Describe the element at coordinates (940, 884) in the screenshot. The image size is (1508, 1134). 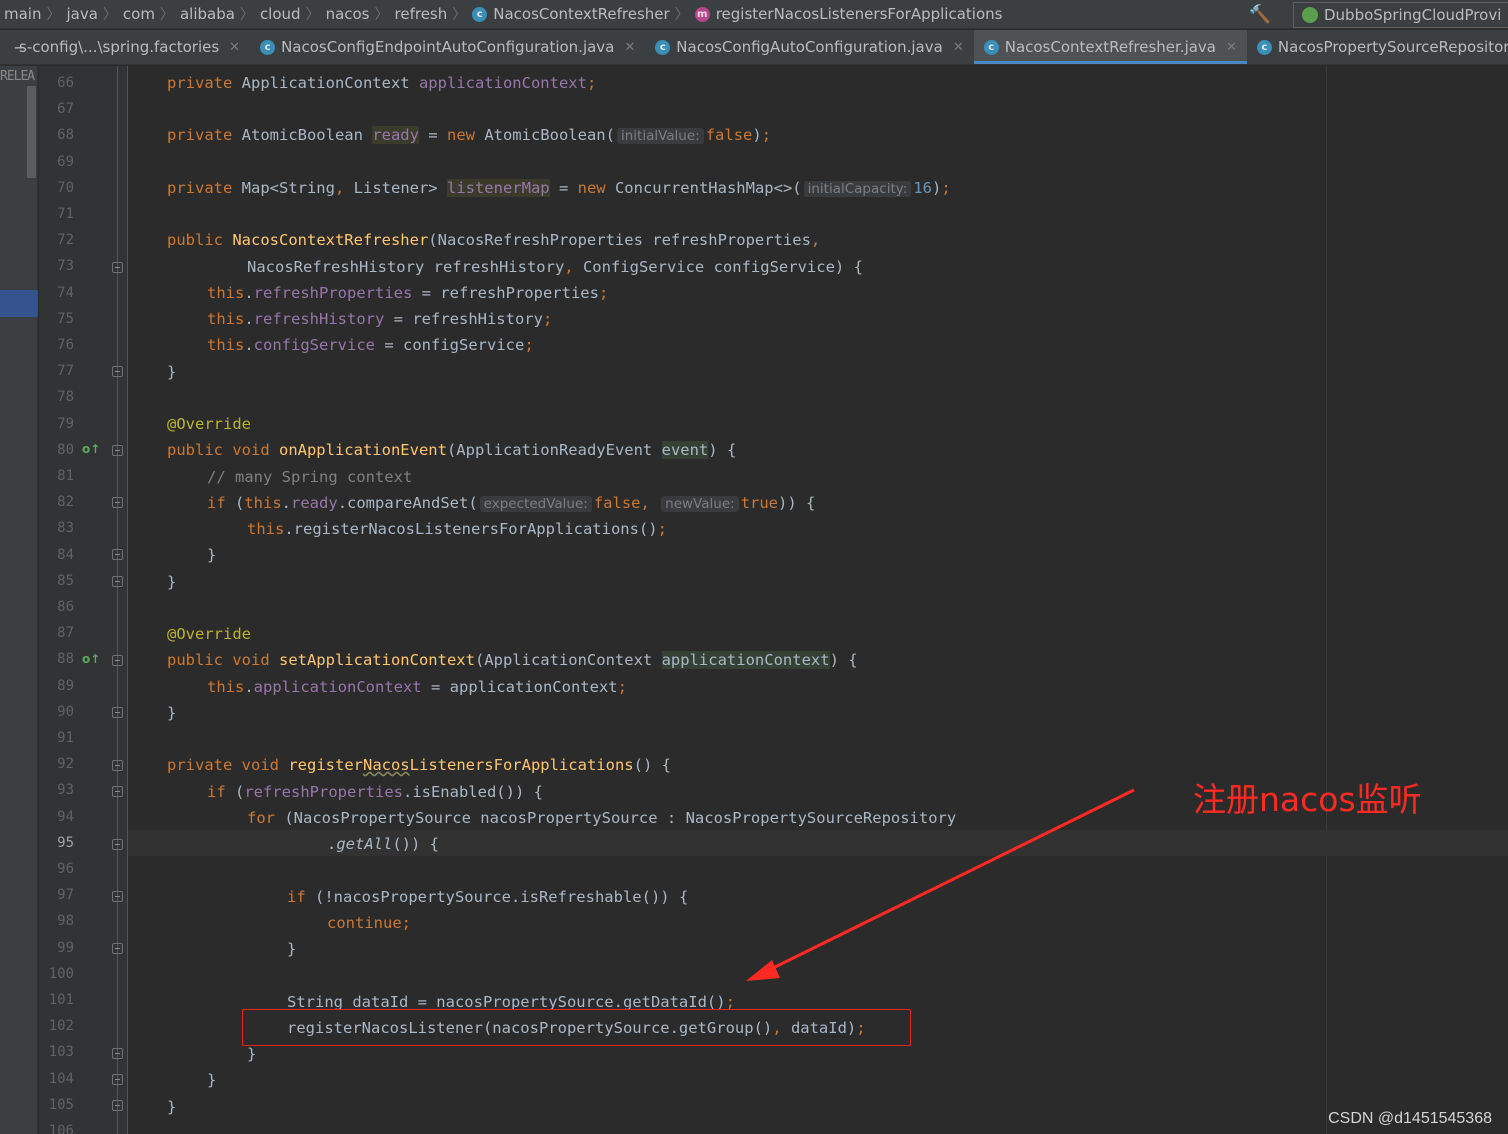
I see `annotation-arrow` at that location.